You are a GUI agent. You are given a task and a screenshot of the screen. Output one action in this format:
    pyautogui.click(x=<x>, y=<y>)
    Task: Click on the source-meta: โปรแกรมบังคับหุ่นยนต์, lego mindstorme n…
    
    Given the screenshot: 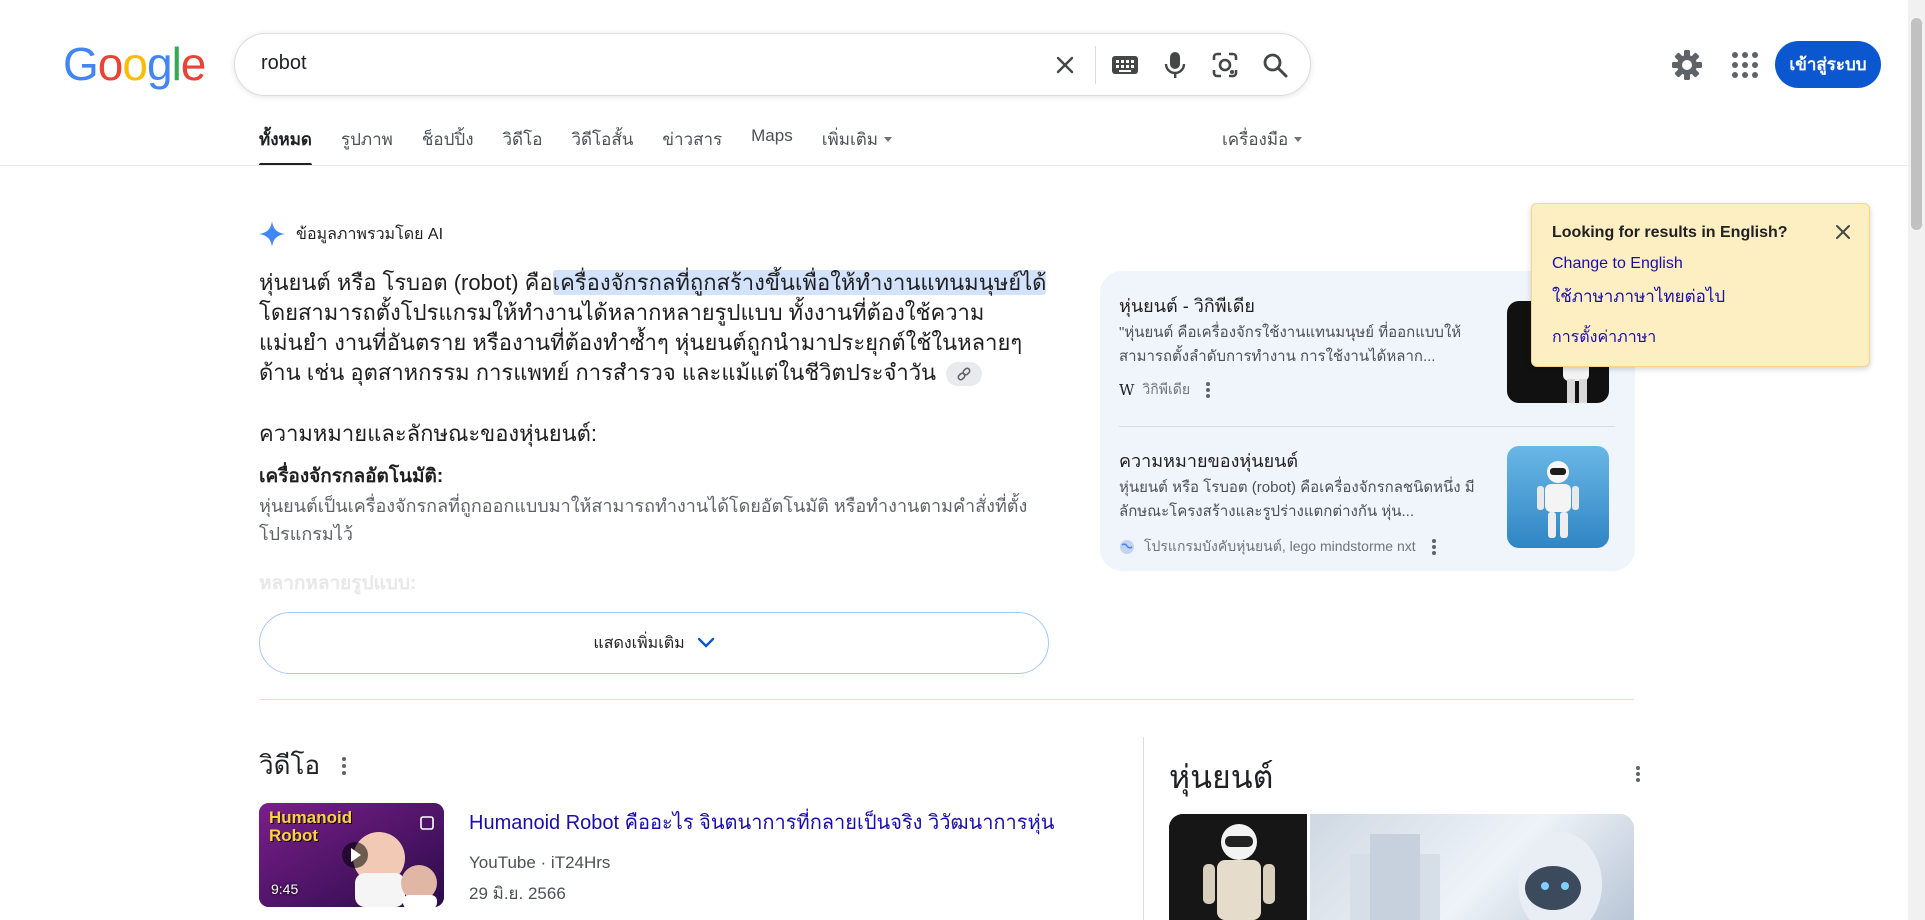 What is the action you would take?
    pyautogui.click(x=1277, y=547)
    